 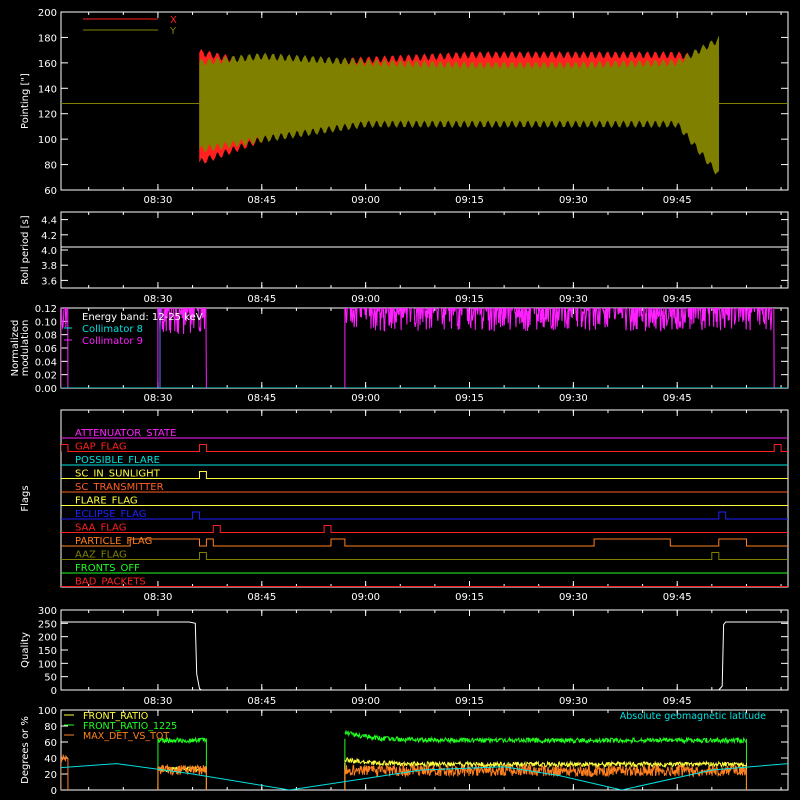 I want to click on roll-frame, so click(x=424, y=250).